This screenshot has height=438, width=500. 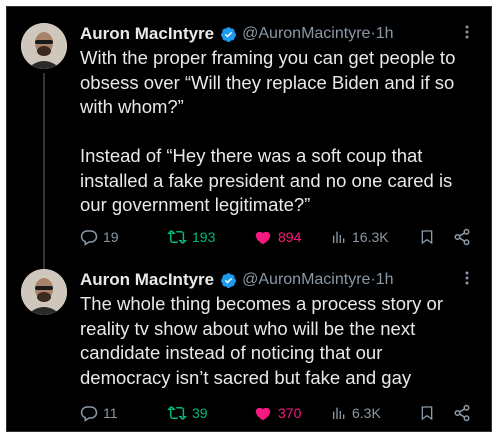 I want to click on reply-count: 11, so click(x=110, y=413).